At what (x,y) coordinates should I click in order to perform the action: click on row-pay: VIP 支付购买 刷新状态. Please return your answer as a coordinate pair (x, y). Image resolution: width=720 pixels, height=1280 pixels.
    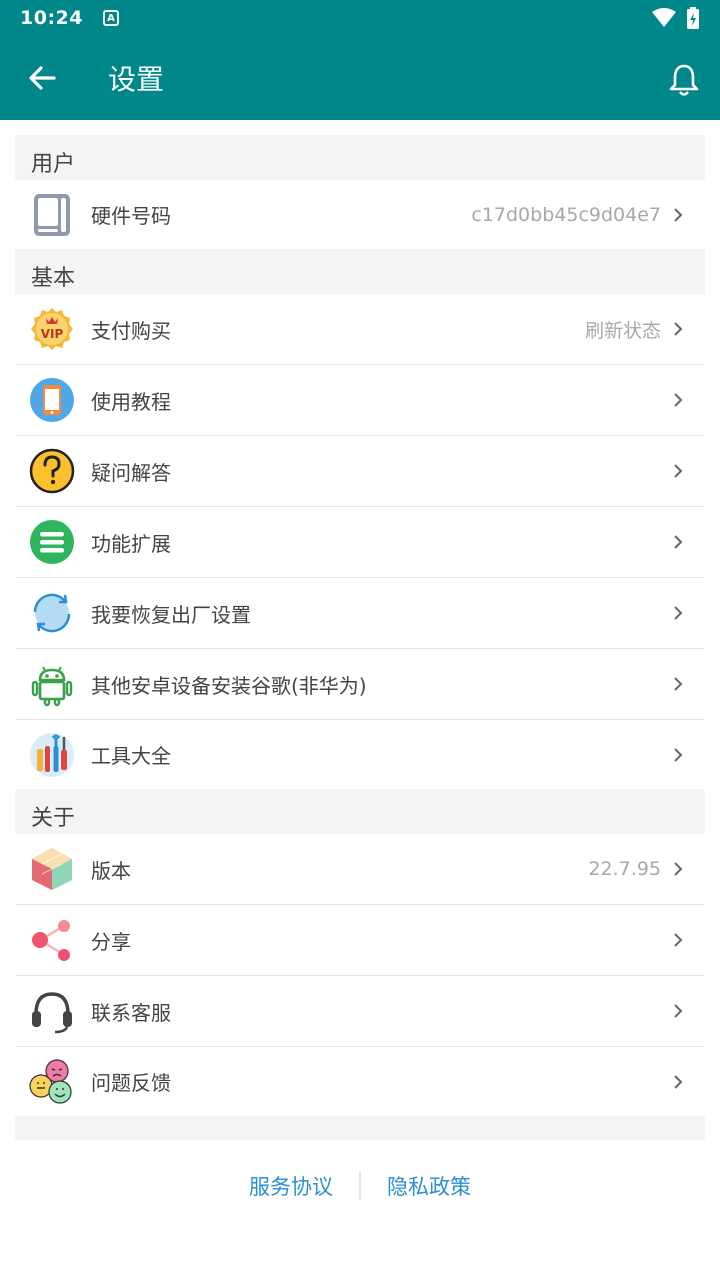
    Looking at the image, I should click on (360, 329).